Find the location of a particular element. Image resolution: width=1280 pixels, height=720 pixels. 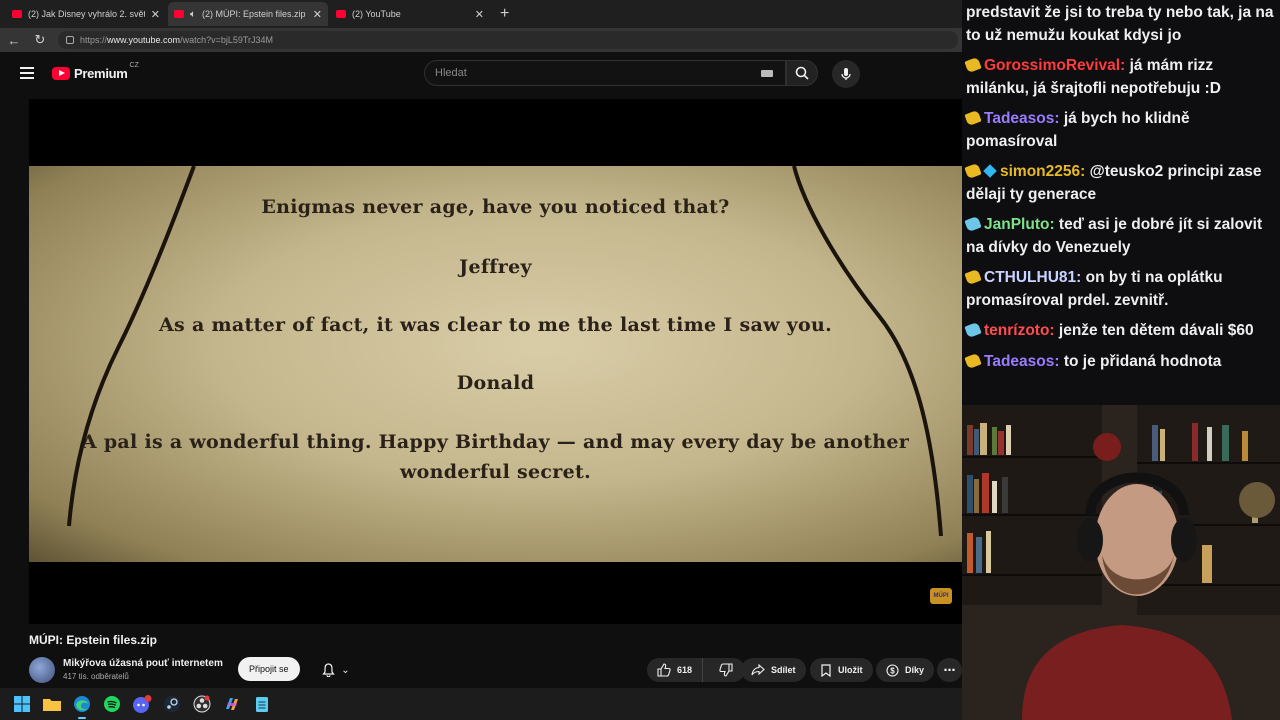

letter-line-4: Donald is located at coordinates (495, 383).